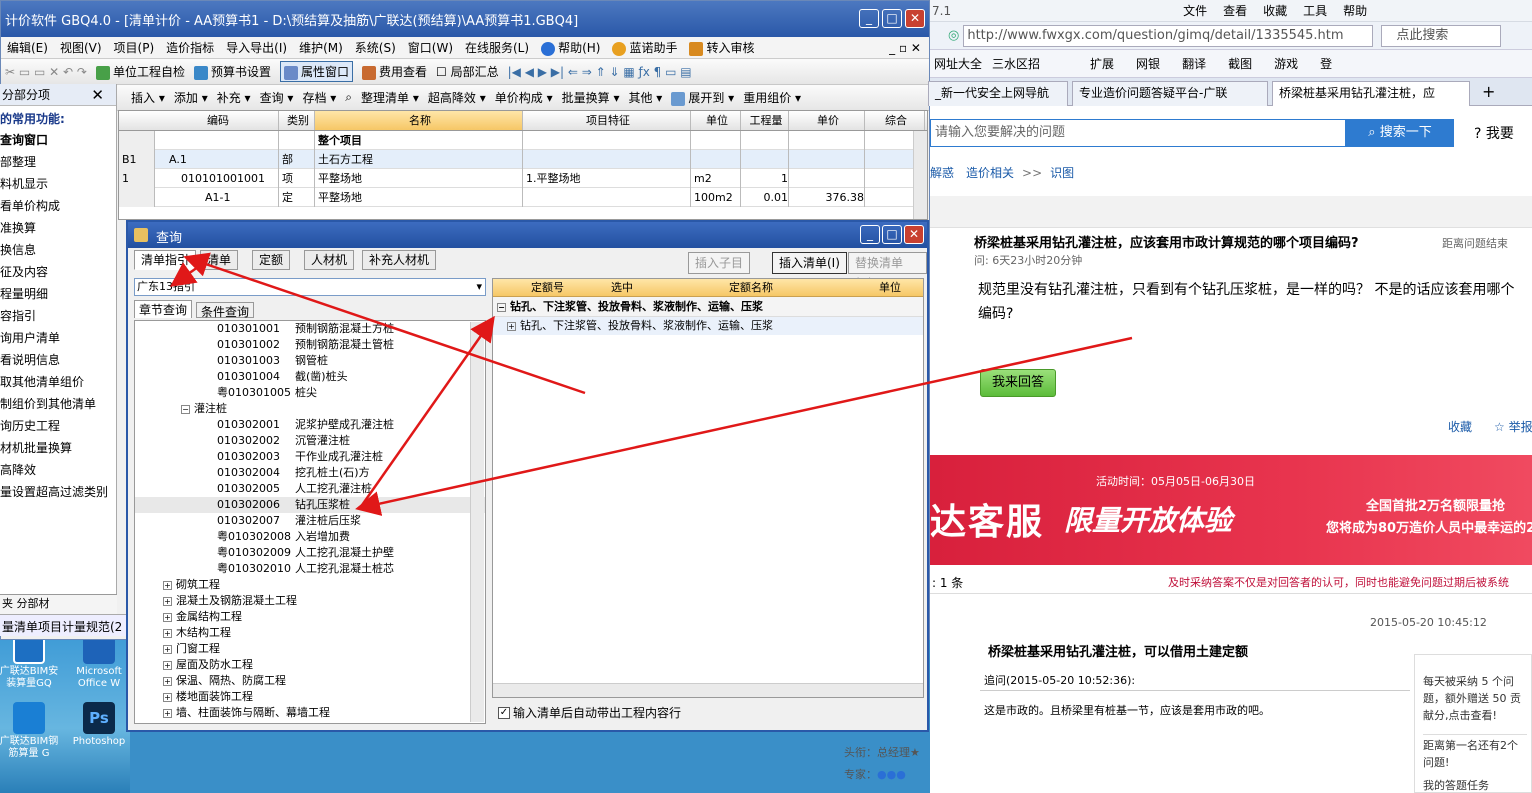 The width and height of the screenshot is (1532, 793). What do you see at coordinates (721, 47) in the screenshot?
I see `menu-audit: 转入审核` at bounding box center [721, 47].